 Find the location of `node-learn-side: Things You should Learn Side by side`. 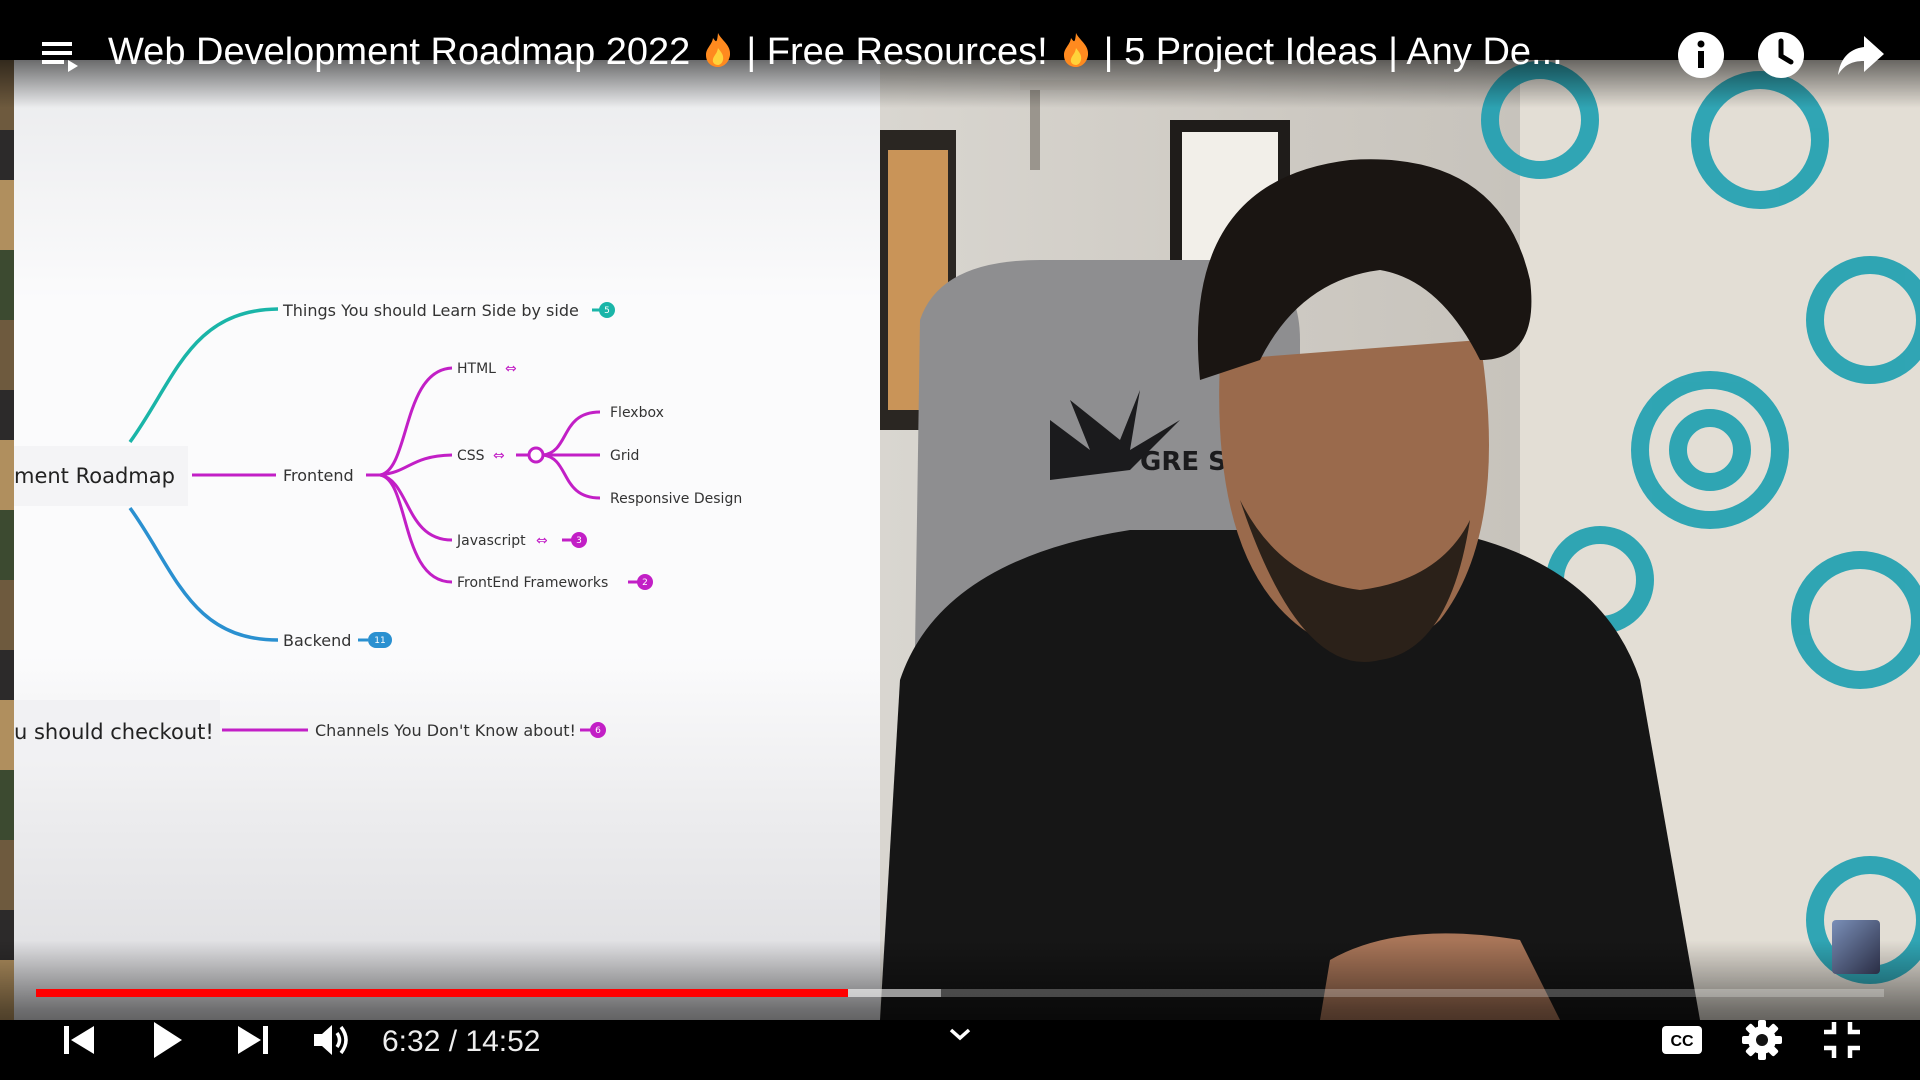

node-learn-side: Things You should Learn Side by side is located at coordinates (430, 310).